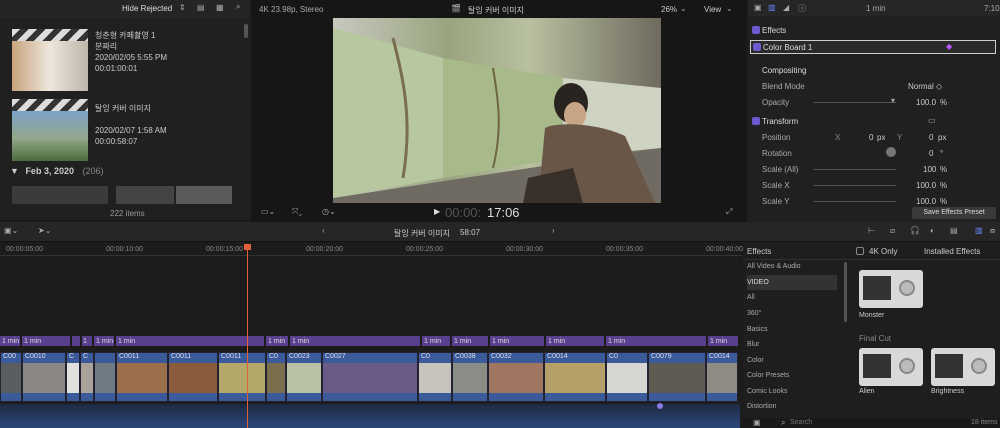 This screenshot has height=428, width=1000. What do you see at coordinates (516, 377) in the screenshot?
I see `timeline-clip: C0032` at bounding box center [516, 377].